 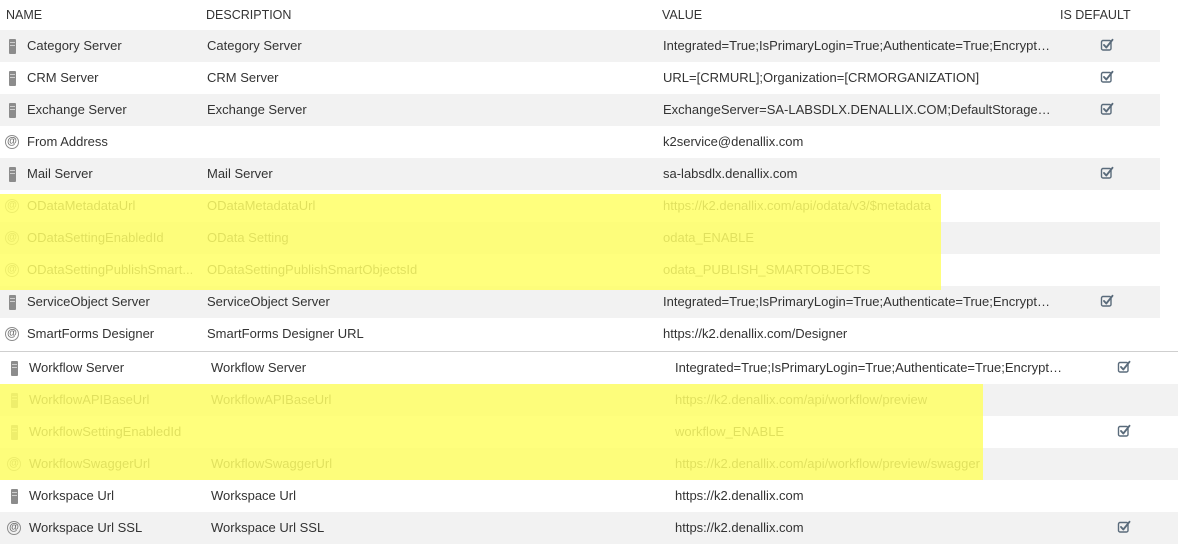 I want to click on cell-name: ODataSettingEnabledId, so click(x=95, y=237).